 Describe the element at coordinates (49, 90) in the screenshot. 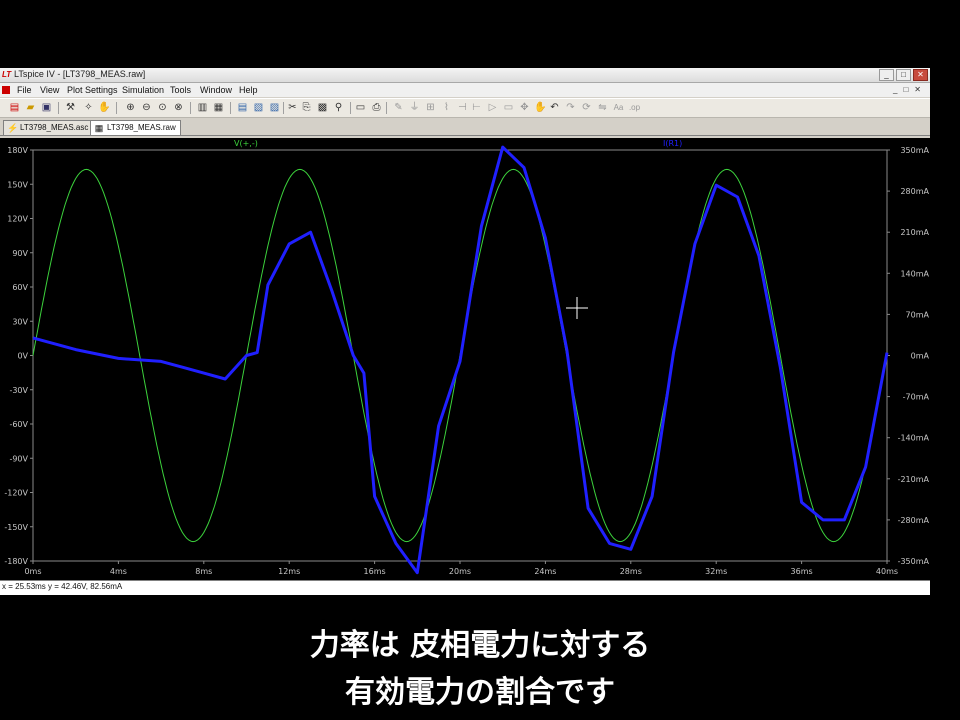

I see `menu-view: View` at that location.